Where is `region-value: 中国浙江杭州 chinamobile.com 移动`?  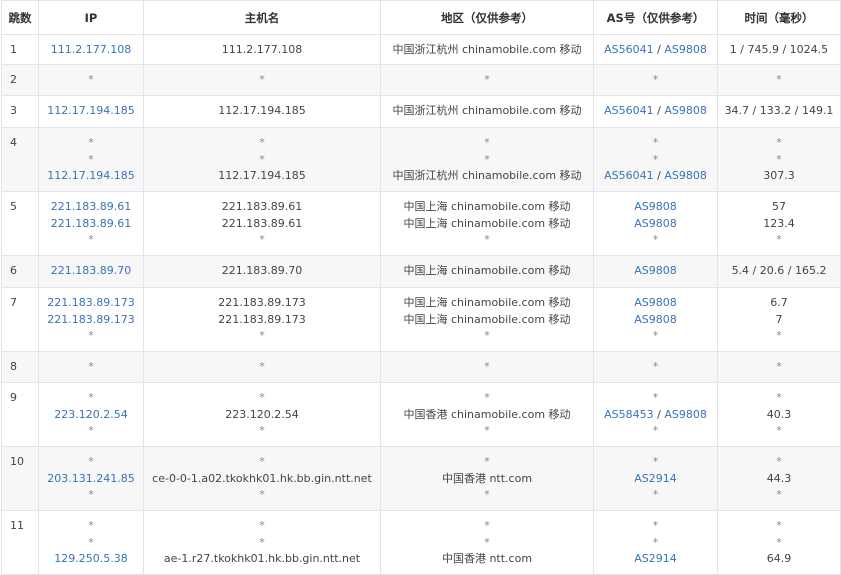 region-value: 中国浙江杭州 chinamobile.com 移动 is located at coordinates (487, 49).